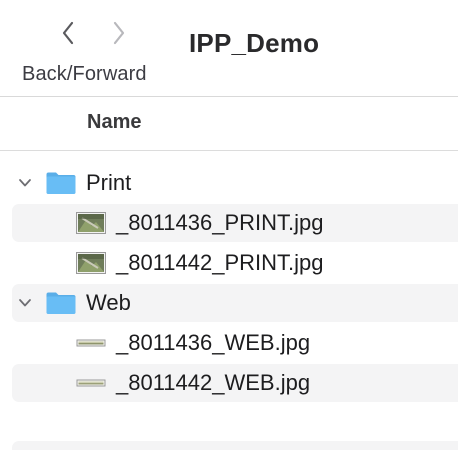  I want to click on back-button, so click(68, 33).